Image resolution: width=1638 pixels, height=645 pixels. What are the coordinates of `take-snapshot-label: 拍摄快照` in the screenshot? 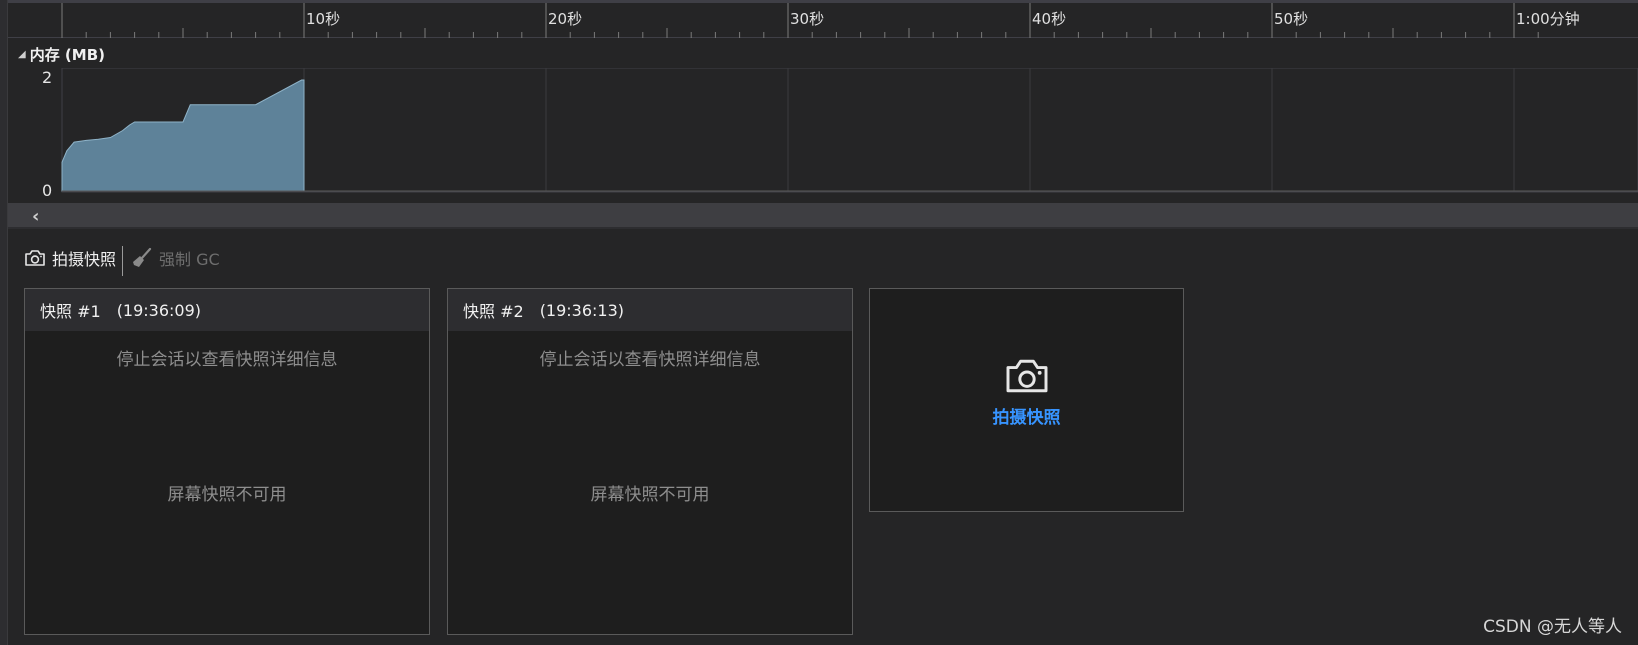 It's located at (84, 259).